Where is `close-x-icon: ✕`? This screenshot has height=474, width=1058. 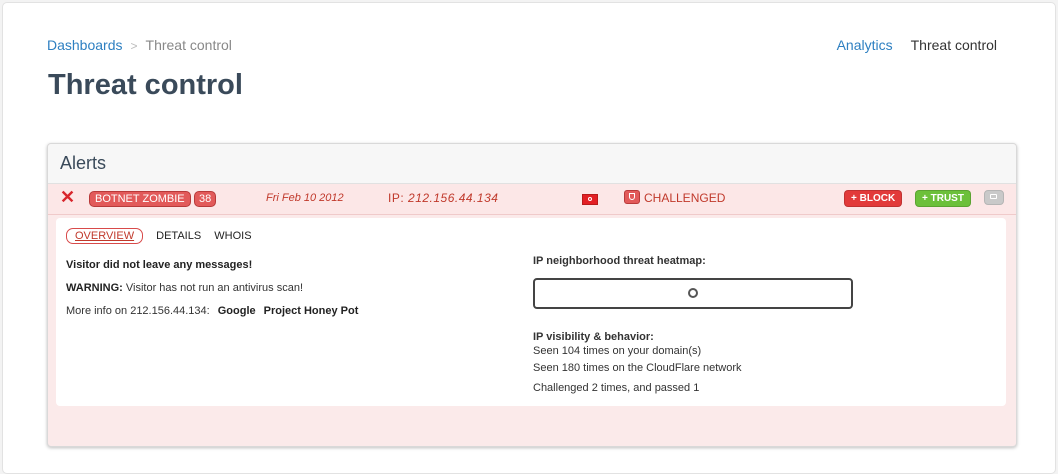 close-x-icon: ✕ is located at coordinates (67, 197).